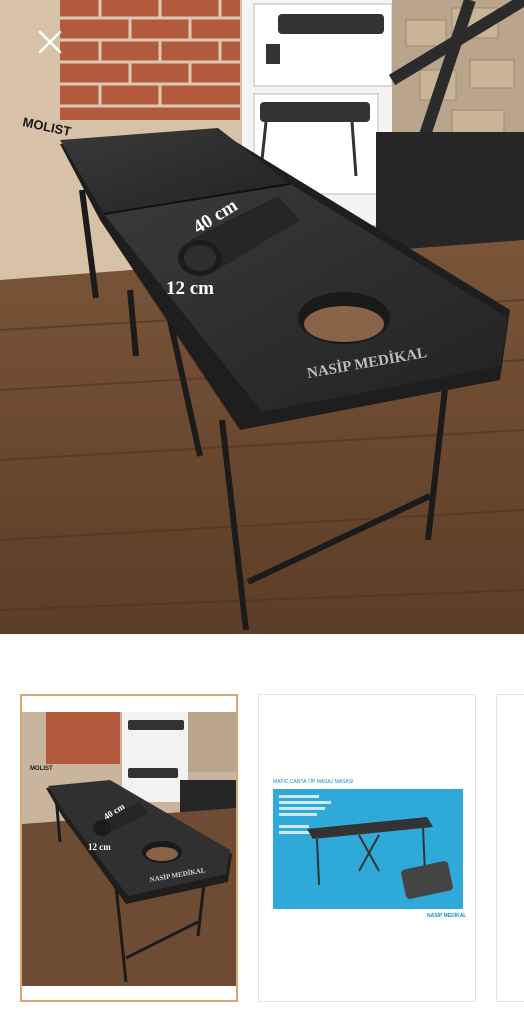 This screenshot has width=524, height=1024. Describe the element at coordinates (99, 847) in the screenshot. I see `thumb-dimension-height: 12 cm` at that location.